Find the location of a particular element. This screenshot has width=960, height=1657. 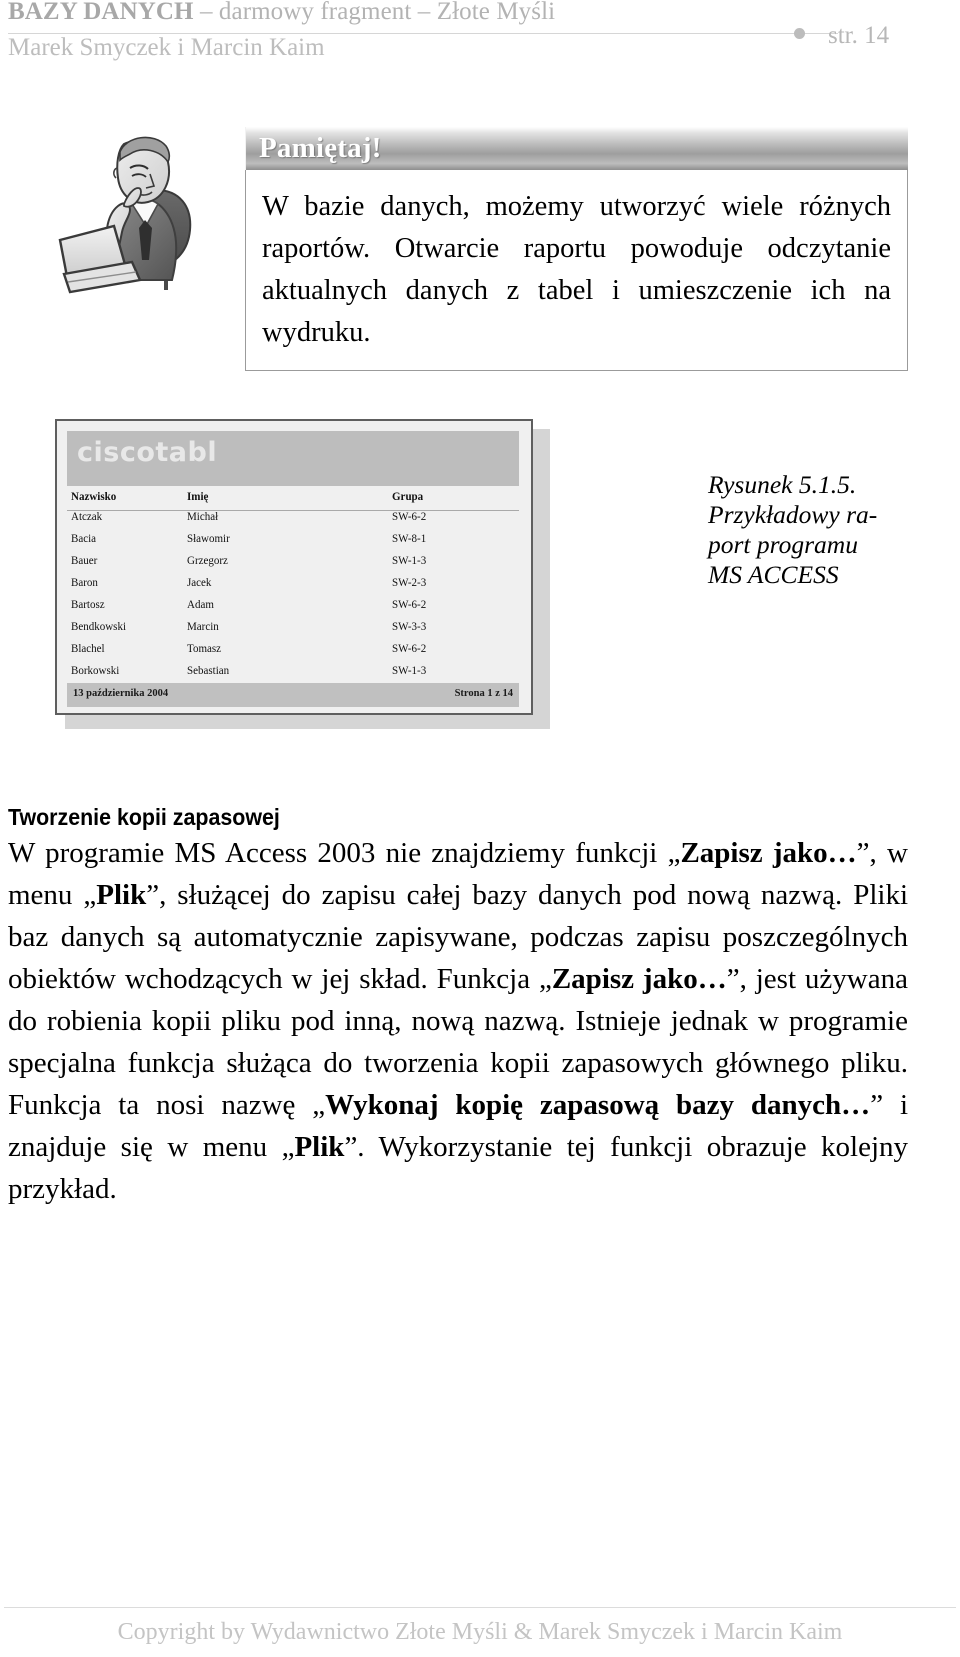

cell-imie: Tomasz is located at coordinates (204, 649).